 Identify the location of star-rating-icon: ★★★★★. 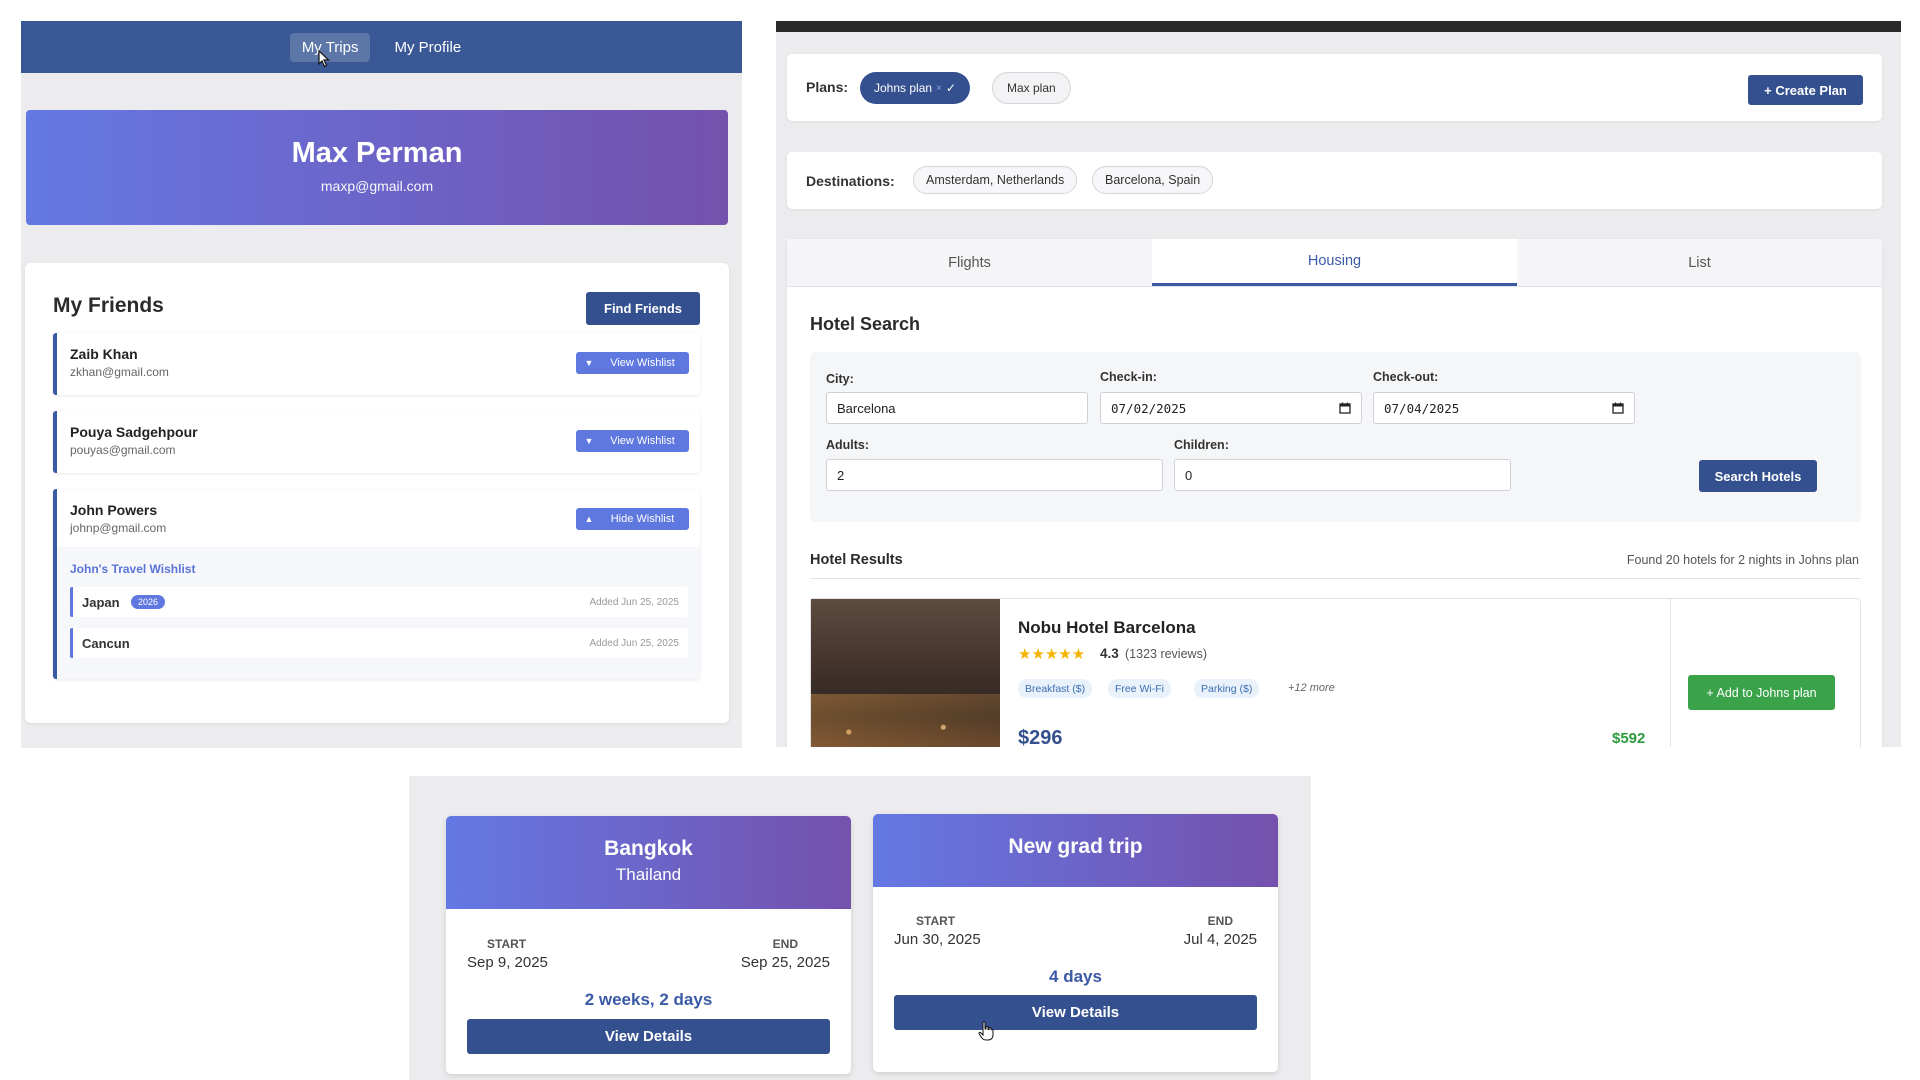
(1052, 654).